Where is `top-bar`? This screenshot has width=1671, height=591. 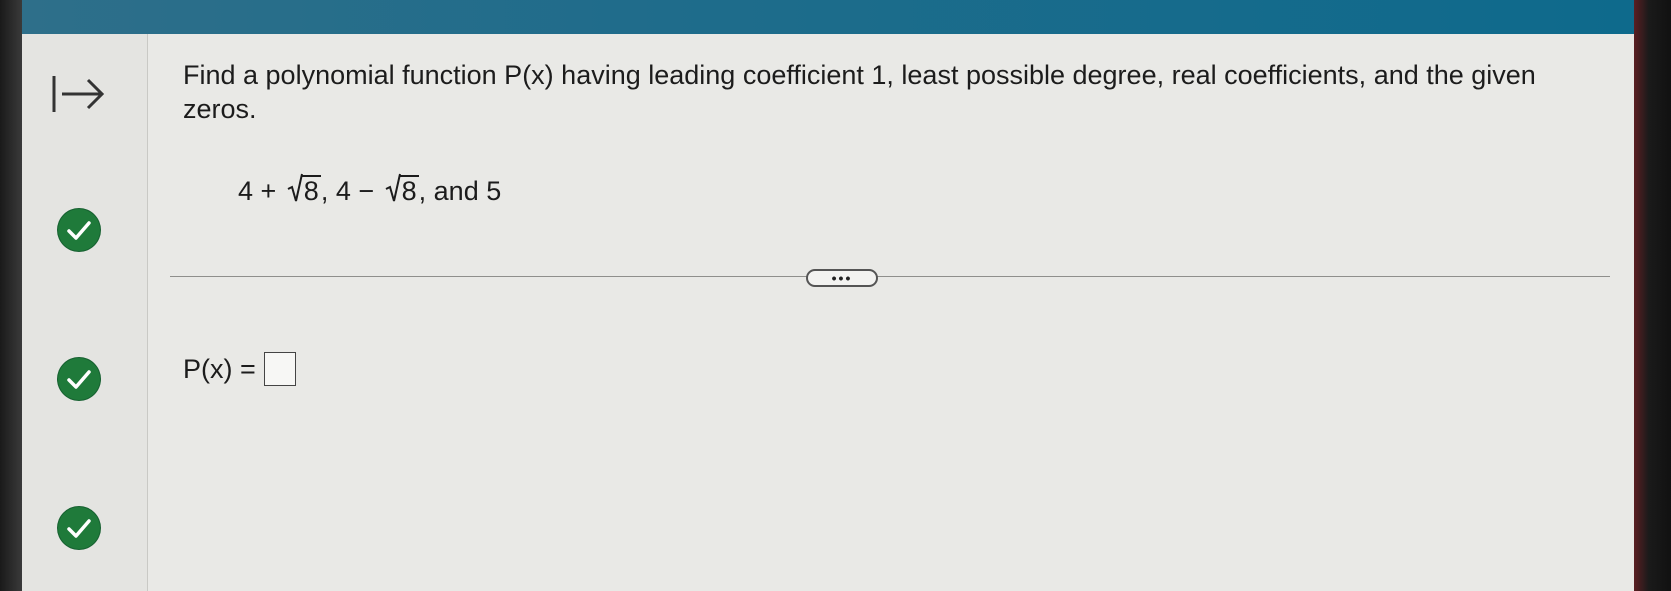 top-bar is located at coordinates (828, 18).